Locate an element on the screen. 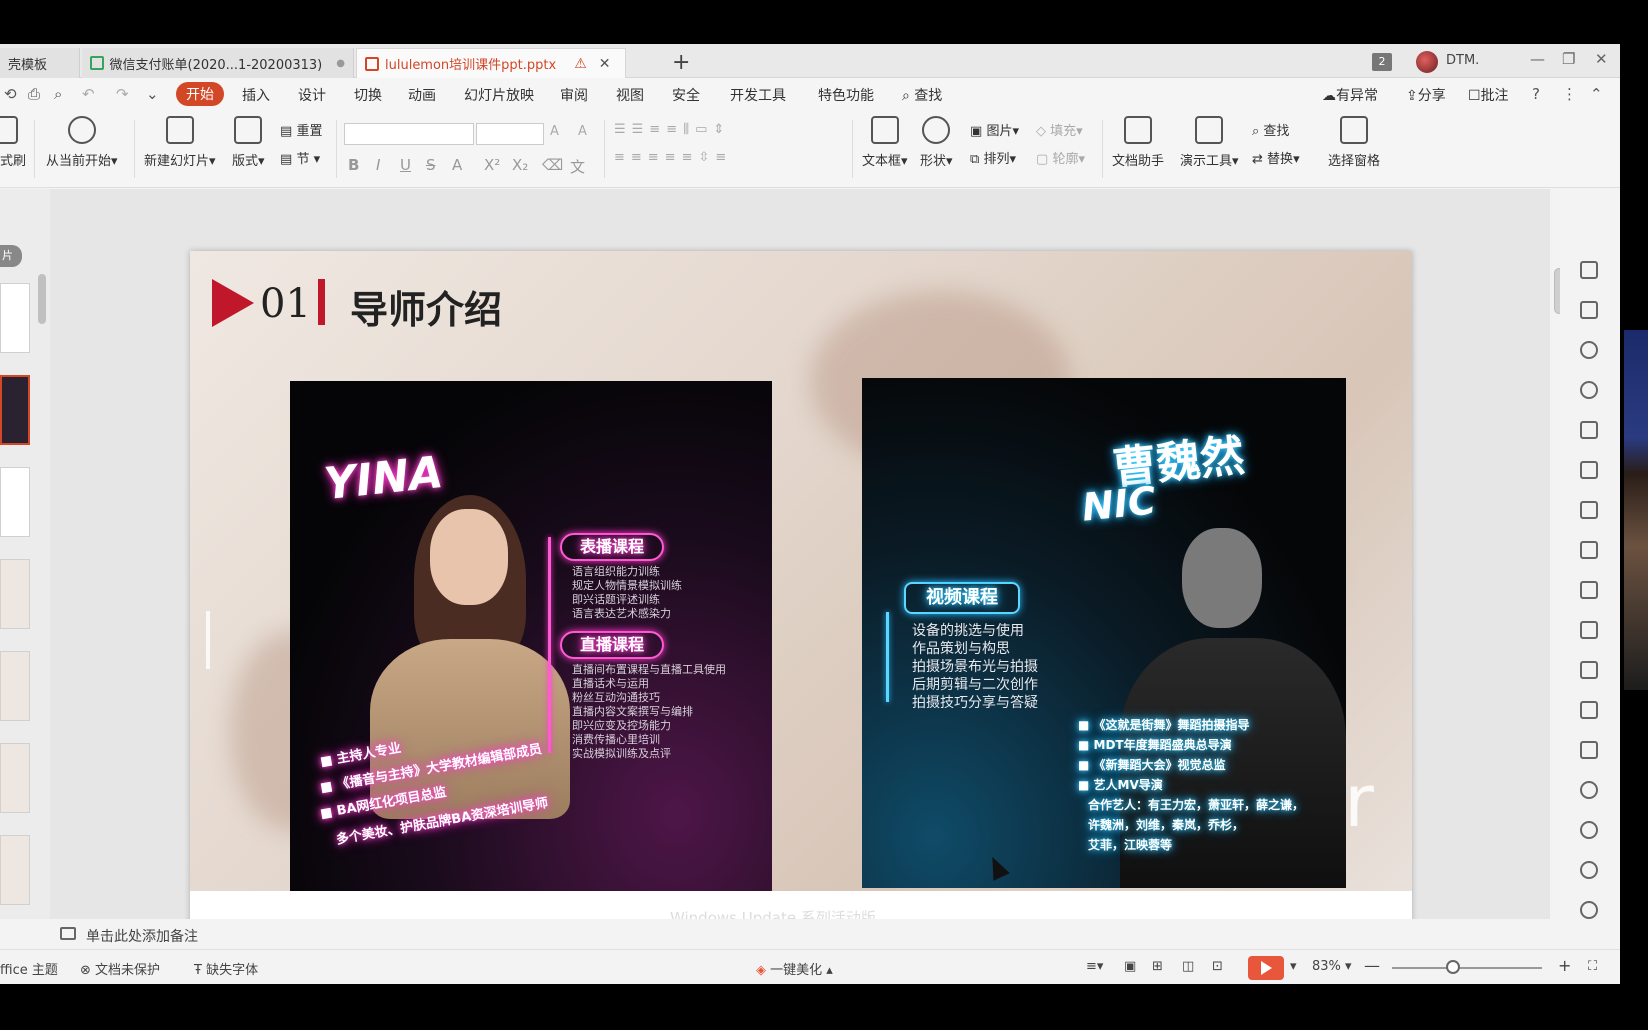  normal-view-icon: ▣ is located at coordinates (1130, 966).